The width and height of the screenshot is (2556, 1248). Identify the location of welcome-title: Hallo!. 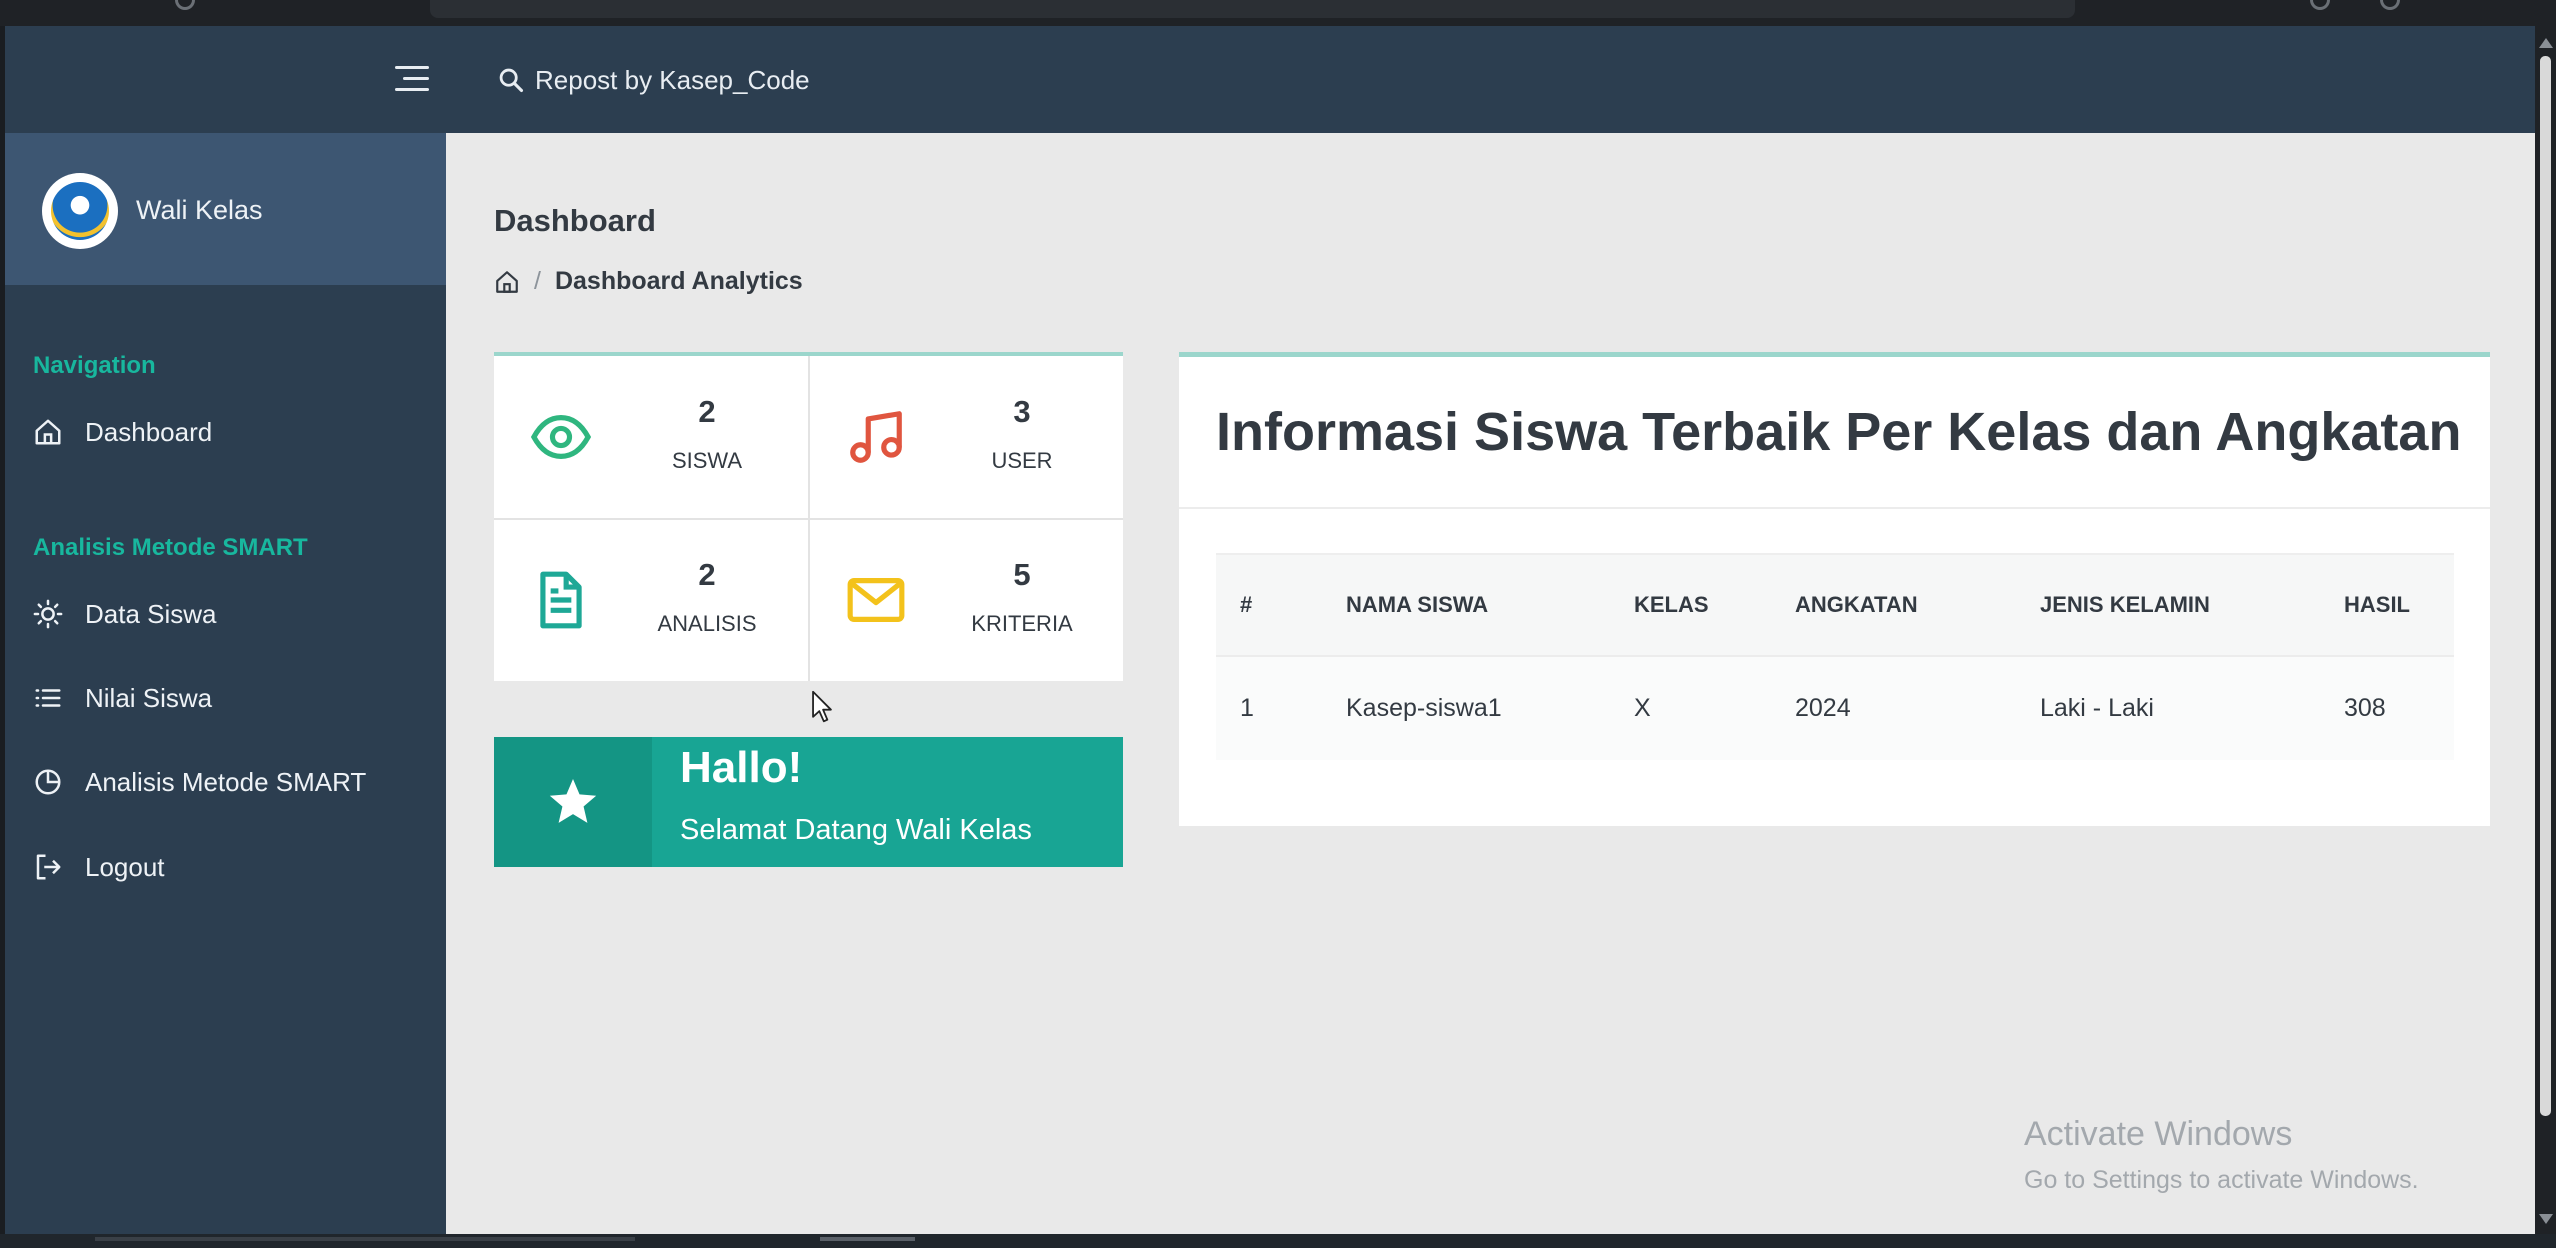
(741, 767).